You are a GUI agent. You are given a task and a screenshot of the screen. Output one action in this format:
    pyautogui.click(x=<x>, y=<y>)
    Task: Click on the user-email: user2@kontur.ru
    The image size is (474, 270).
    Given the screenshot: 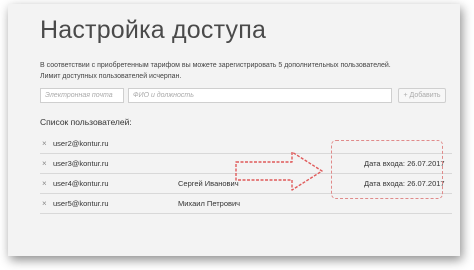 What is the action you would take?
    pyautogui.click(x=81, y=143)
    